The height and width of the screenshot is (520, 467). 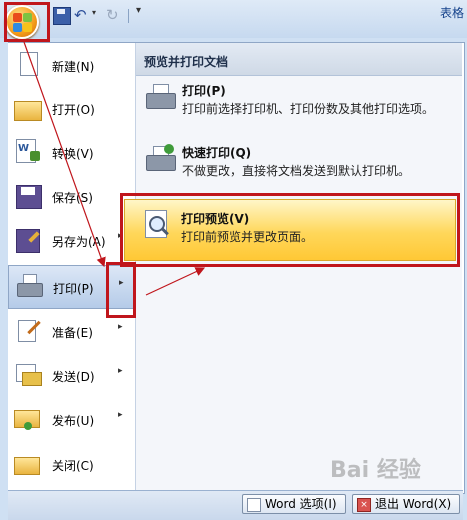 I want to click on submenu-item-quick-print: 快速打印(Q) 不做更改，直接将文档发送到默认打印机。, so click(x=298, y=164).